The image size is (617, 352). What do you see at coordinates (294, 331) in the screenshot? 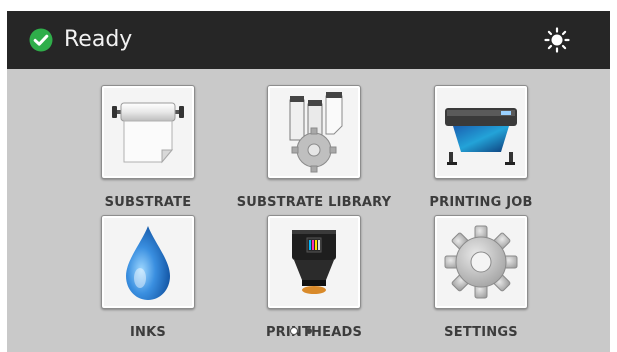
I see `page-dot-current` at bounding box center [294, 331].